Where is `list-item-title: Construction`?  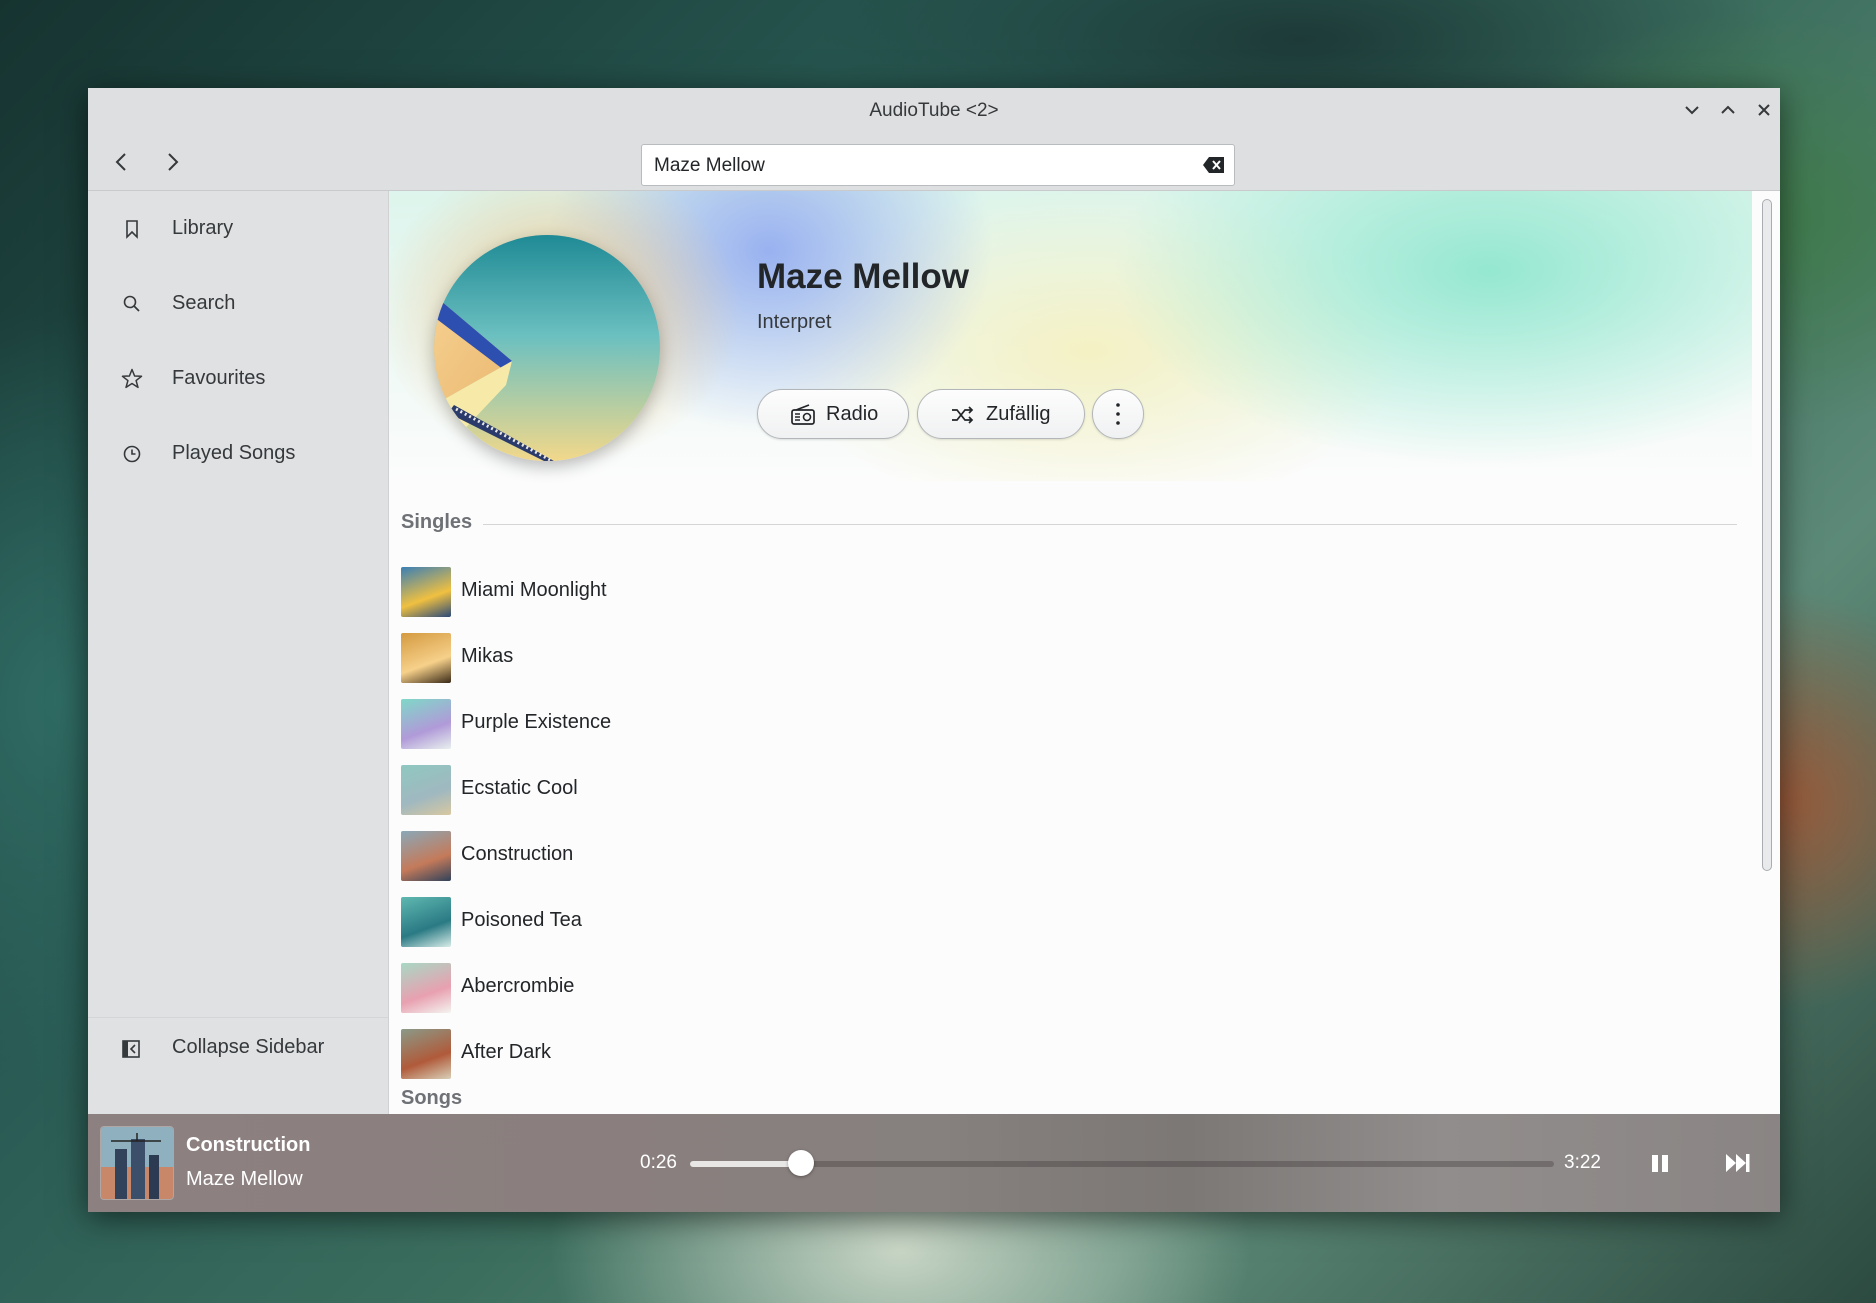
list-item-title: Construction is located at coordinates (517, 854).